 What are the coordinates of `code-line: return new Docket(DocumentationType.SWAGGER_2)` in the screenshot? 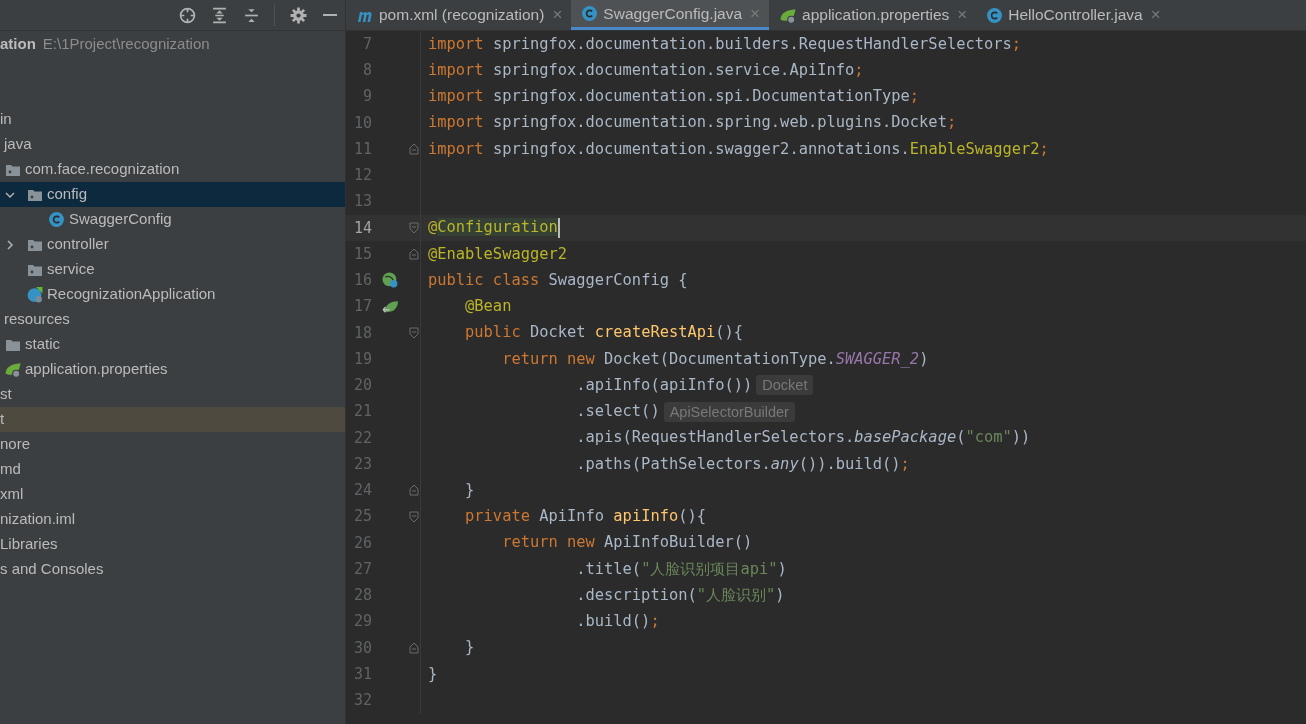 It's located at (715, 359).